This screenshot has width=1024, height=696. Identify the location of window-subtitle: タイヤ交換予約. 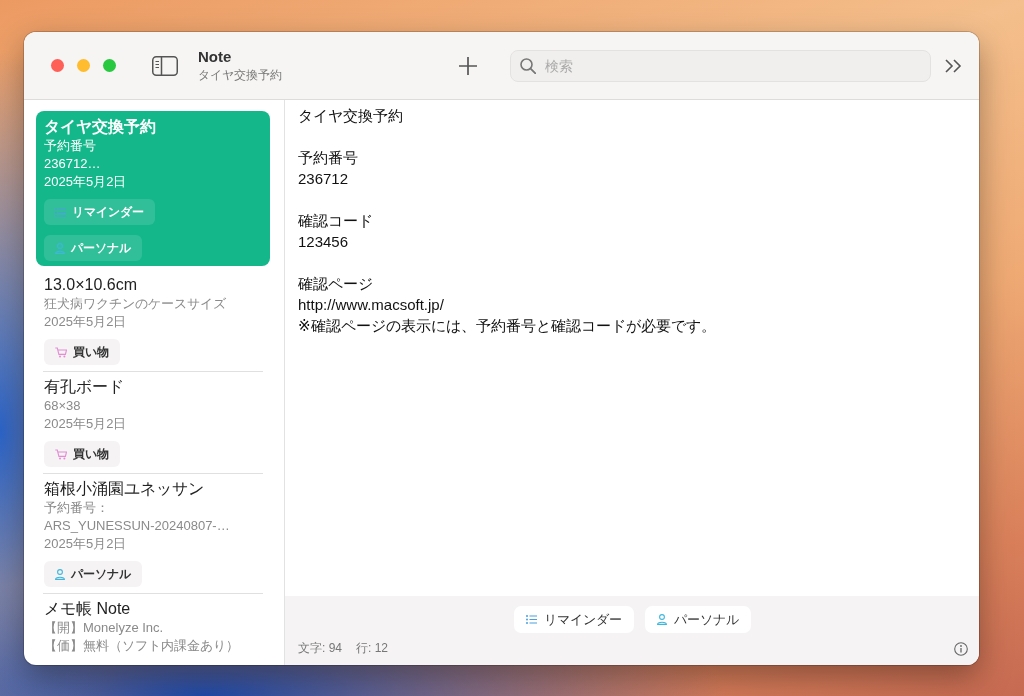
(240, 75).